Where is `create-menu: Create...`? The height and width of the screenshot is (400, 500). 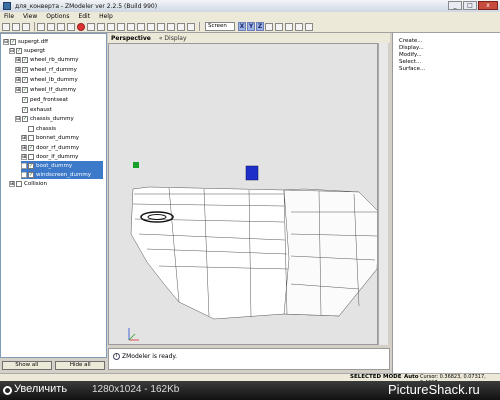
create-menu: Create... is located at coordinates (411, 41).